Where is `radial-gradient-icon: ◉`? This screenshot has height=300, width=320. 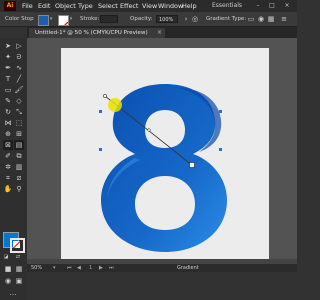
radial-gradient-icon: ◉ is located at coordinates (261, 19).